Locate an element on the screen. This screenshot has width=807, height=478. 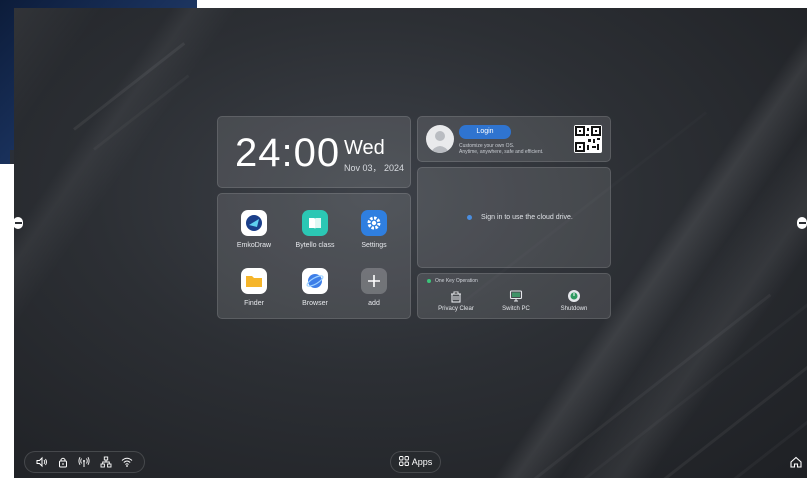
app-browser: Browser is located at coordinates (315, 287).